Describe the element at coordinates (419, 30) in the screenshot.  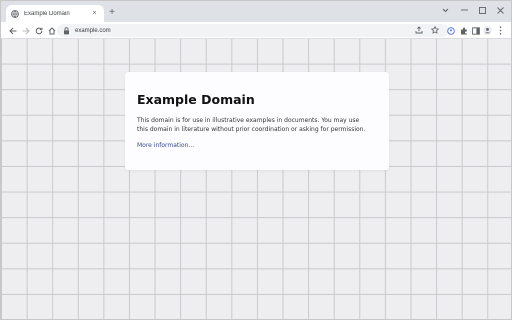
I see `share-icon` at that location.